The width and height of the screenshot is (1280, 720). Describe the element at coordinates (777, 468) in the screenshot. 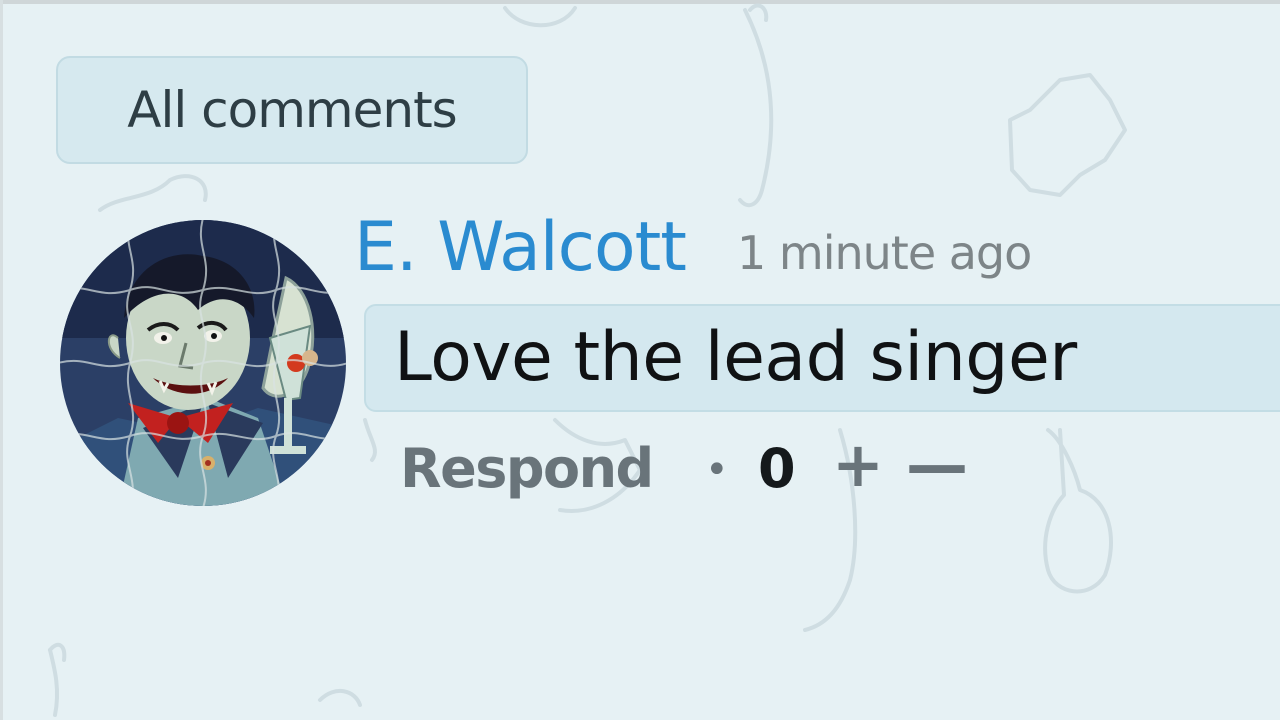

I see `vote-score: 0` at that location.